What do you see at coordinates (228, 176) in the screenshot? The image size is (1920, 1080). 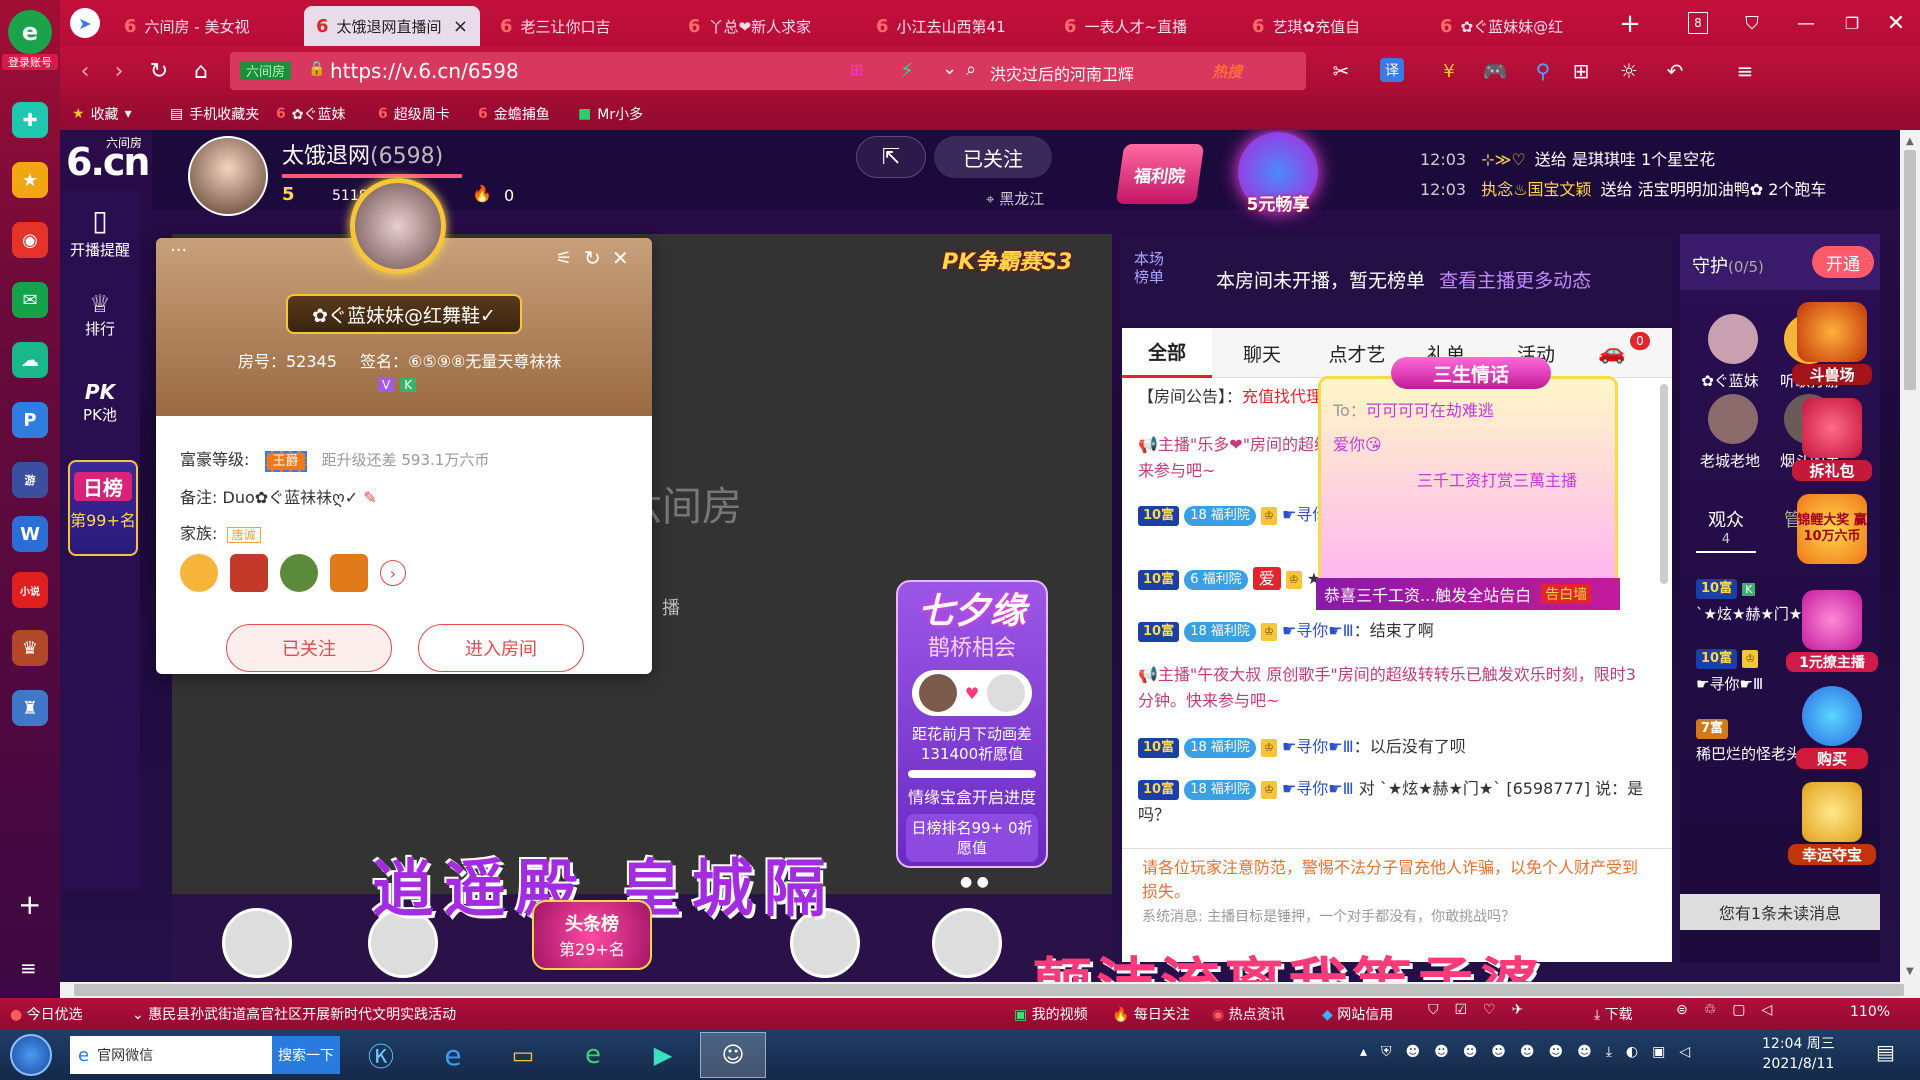 I see `anchor-avatar` at bounding box center [228, 176].